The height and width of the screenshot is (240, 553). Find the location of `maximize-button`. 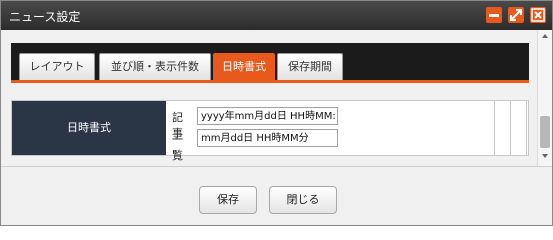

maximize-button is located at coordinates (516, 15).